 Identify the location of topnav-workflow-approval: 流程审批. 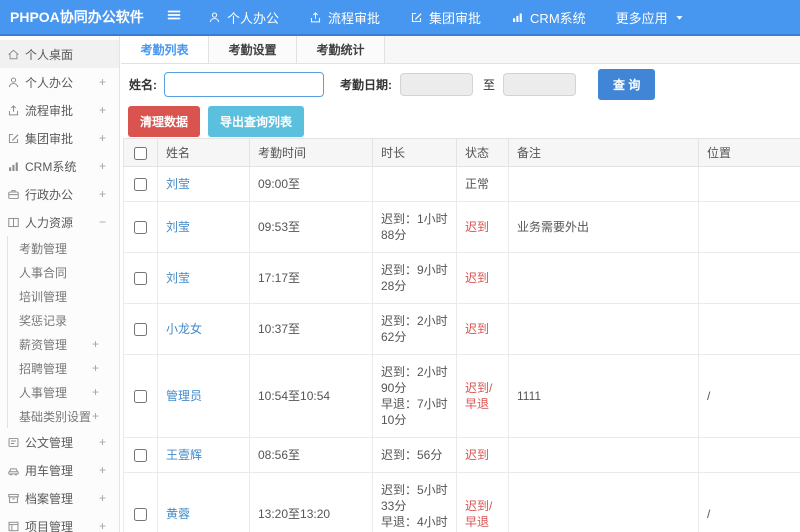
(344, 17).